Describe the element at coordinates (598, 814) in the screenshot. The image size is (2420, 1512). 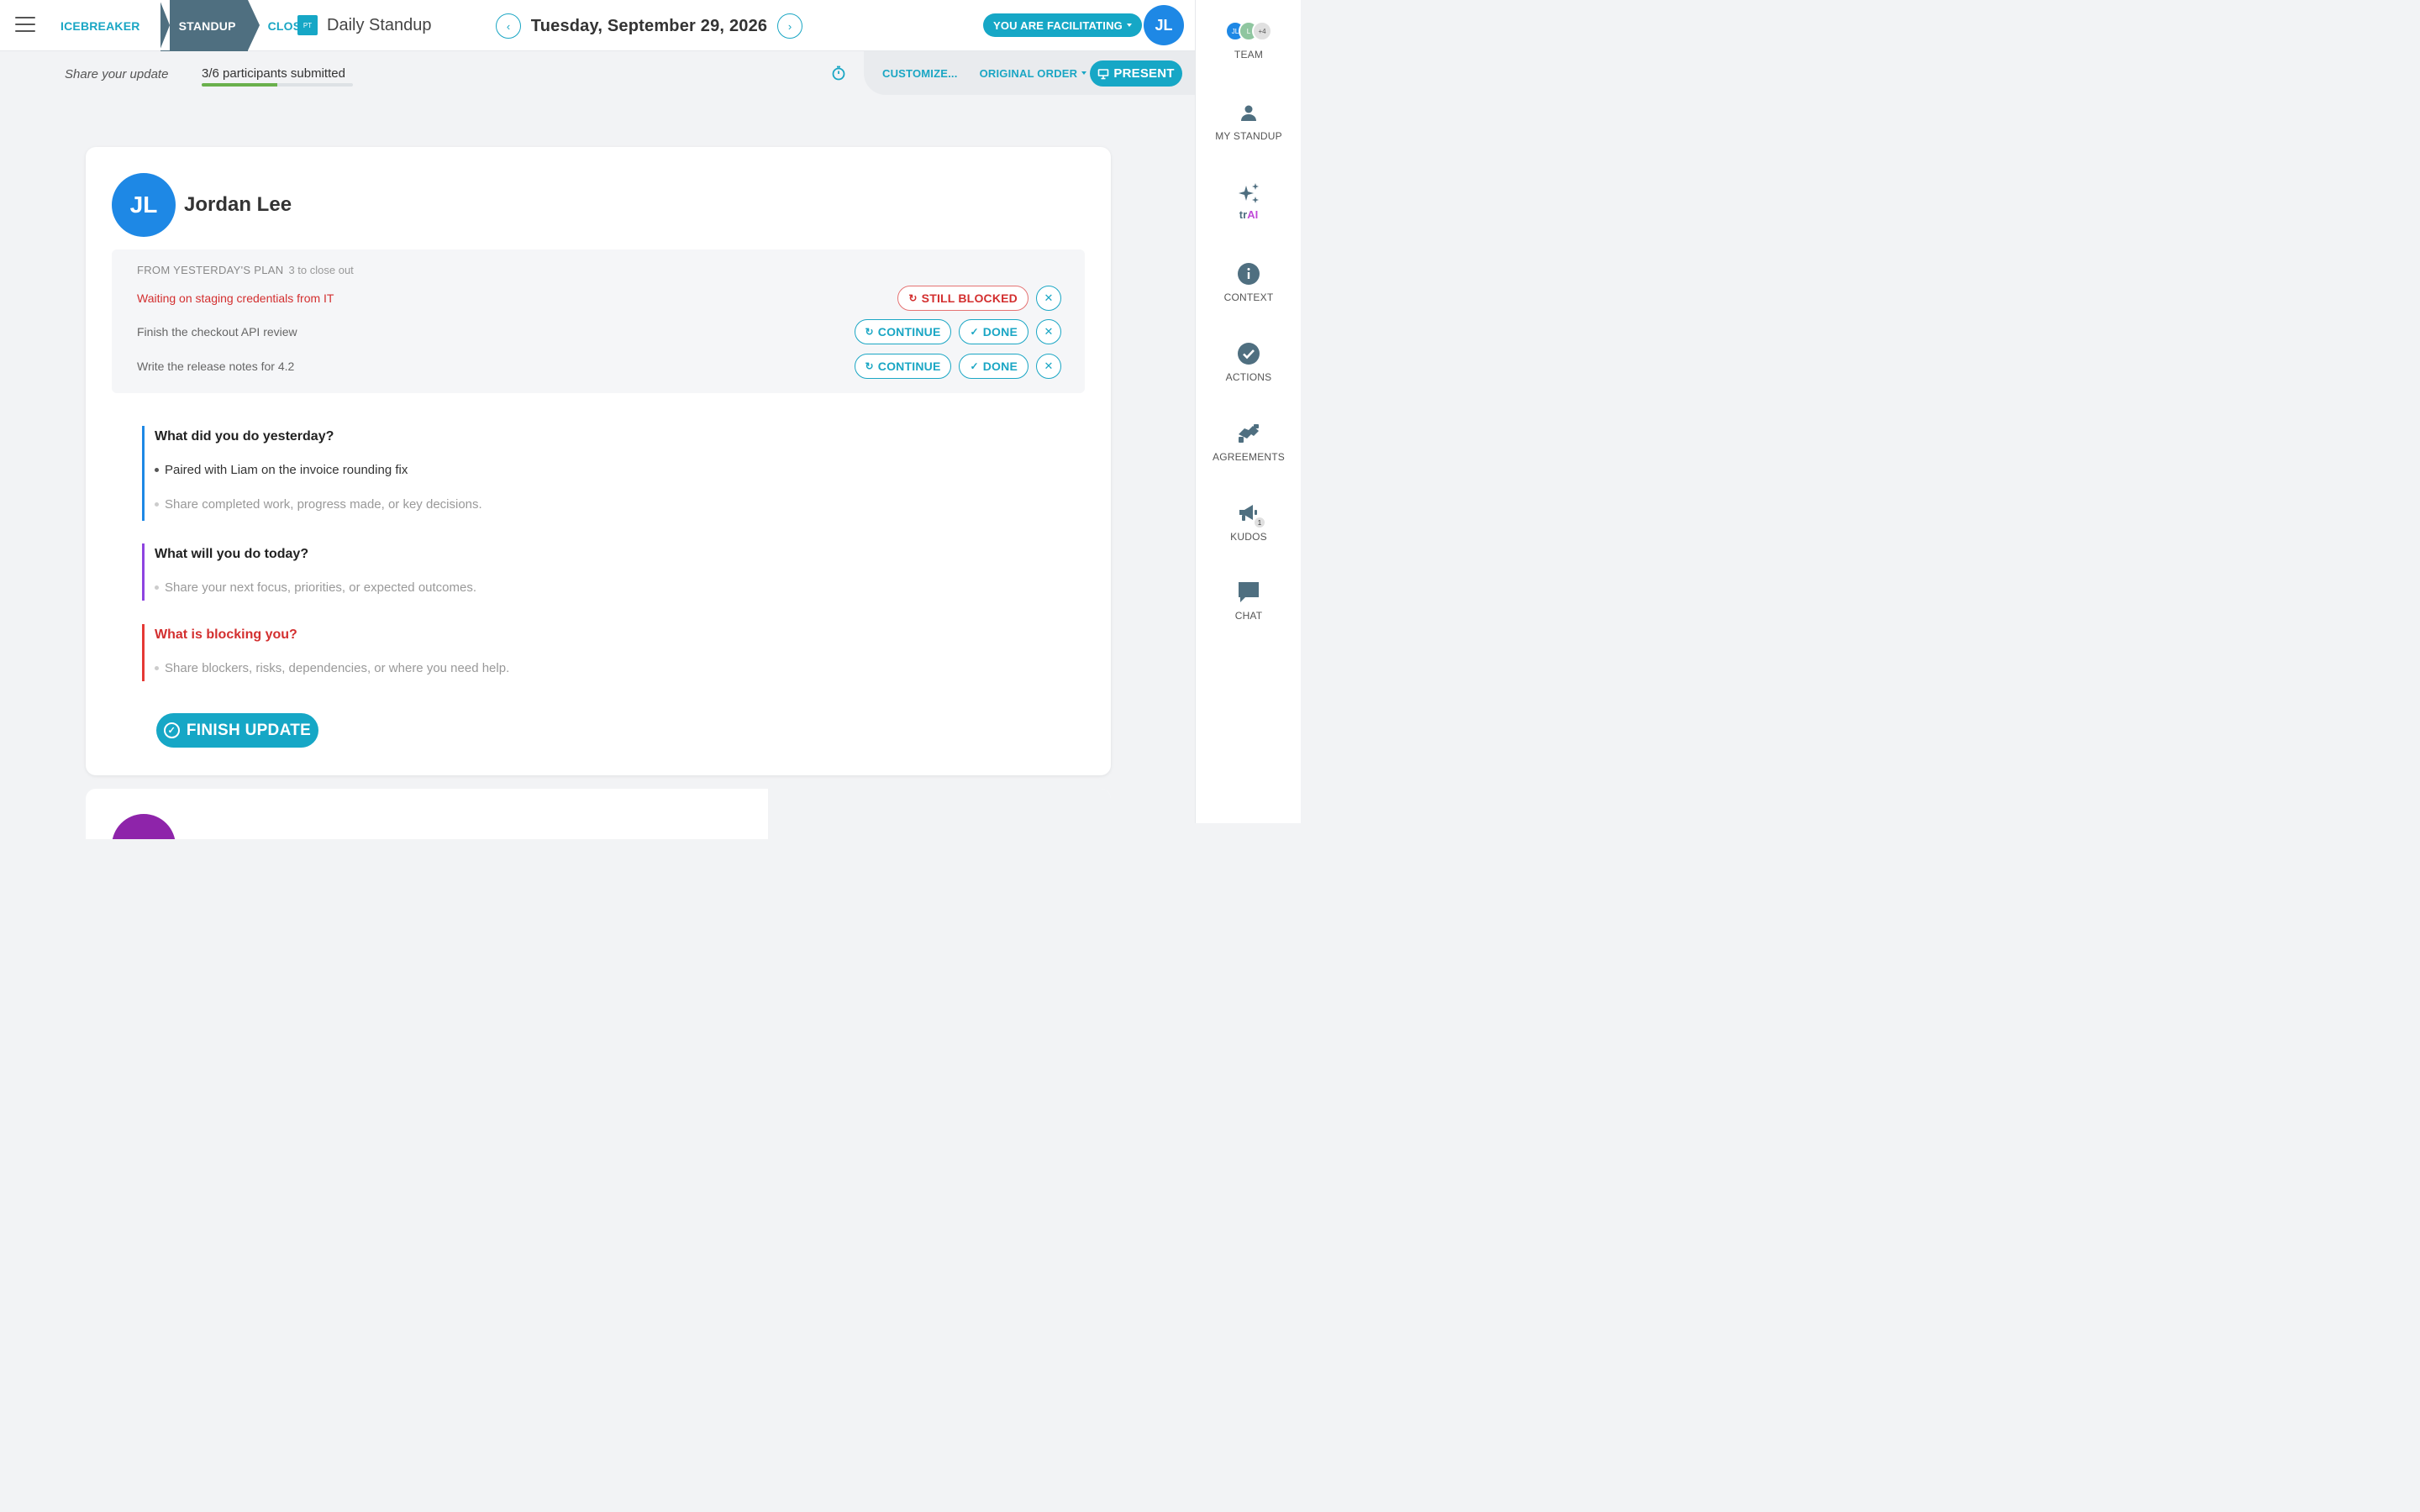
I see `next-participant-card` at that location.